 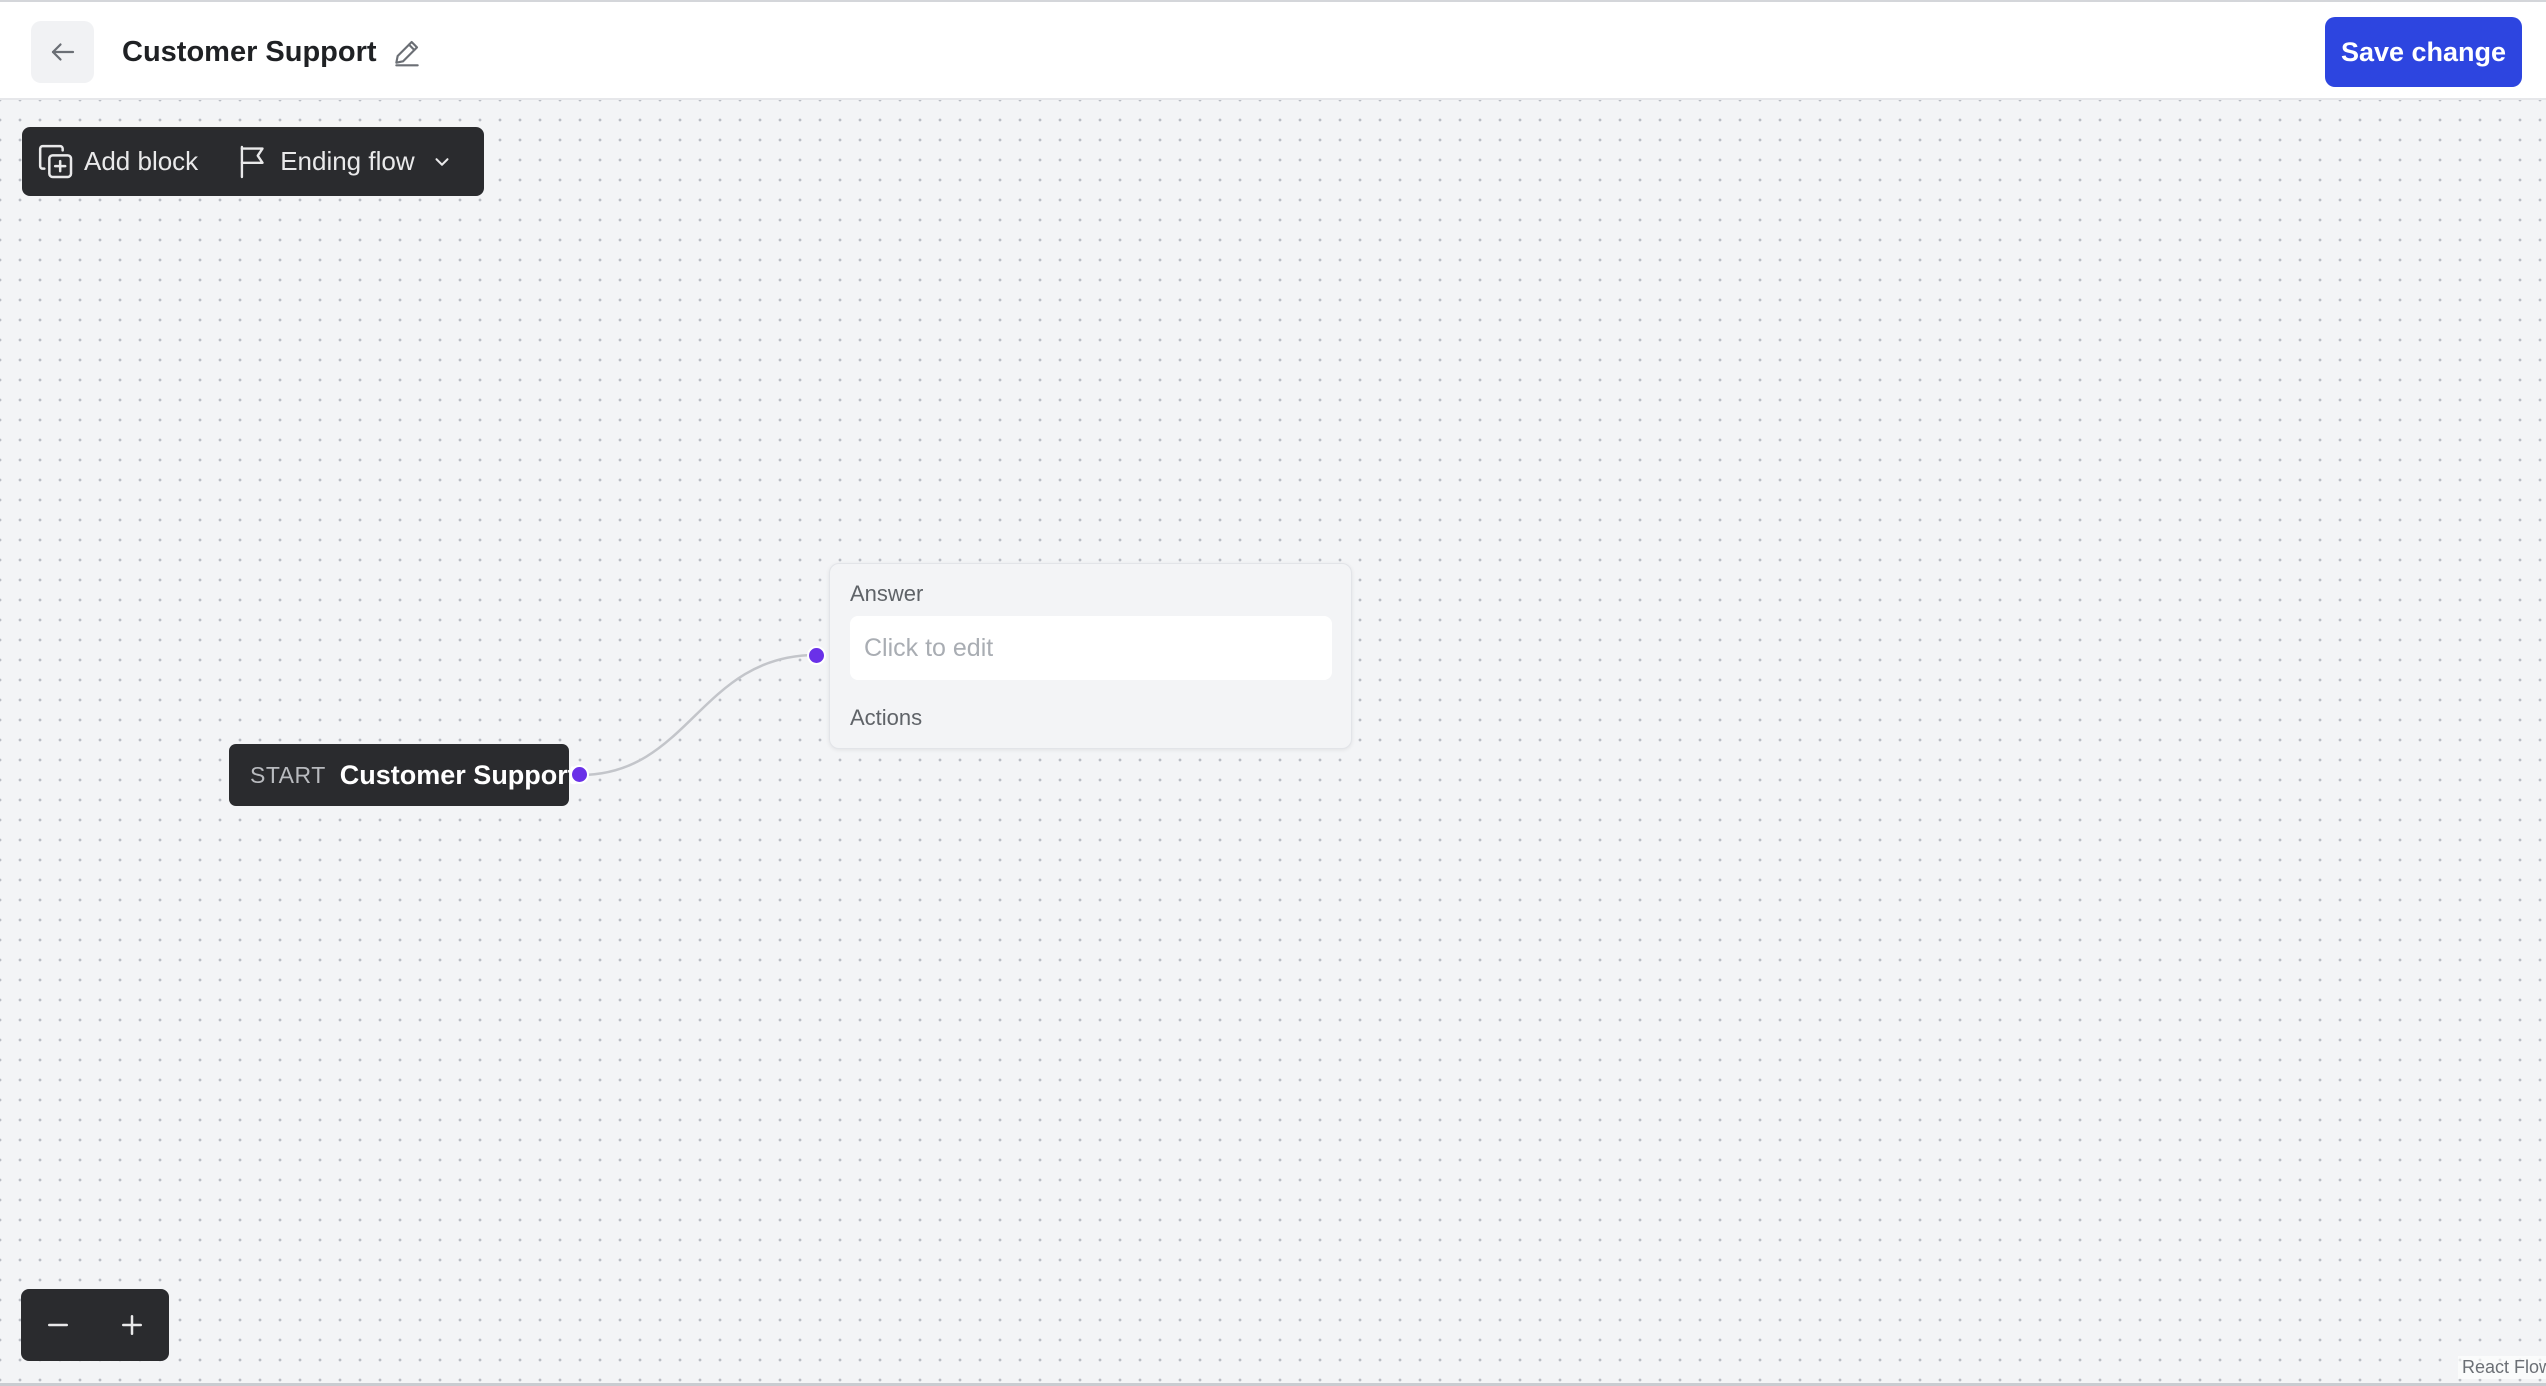 I want to click on answer-node: Answer Actions, so click(x=1090, y=656).